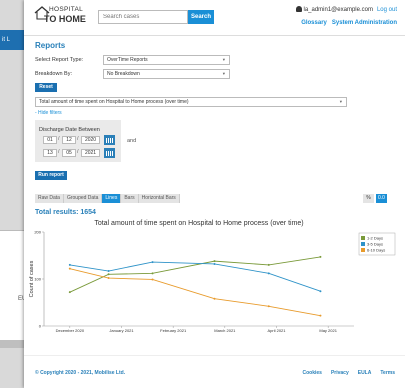 The width and height of the screenshot is (405, 388). Describe the element at coordinates (376, 250) in the screenshot. I see `legend-label: 6-10 Days` at that location.